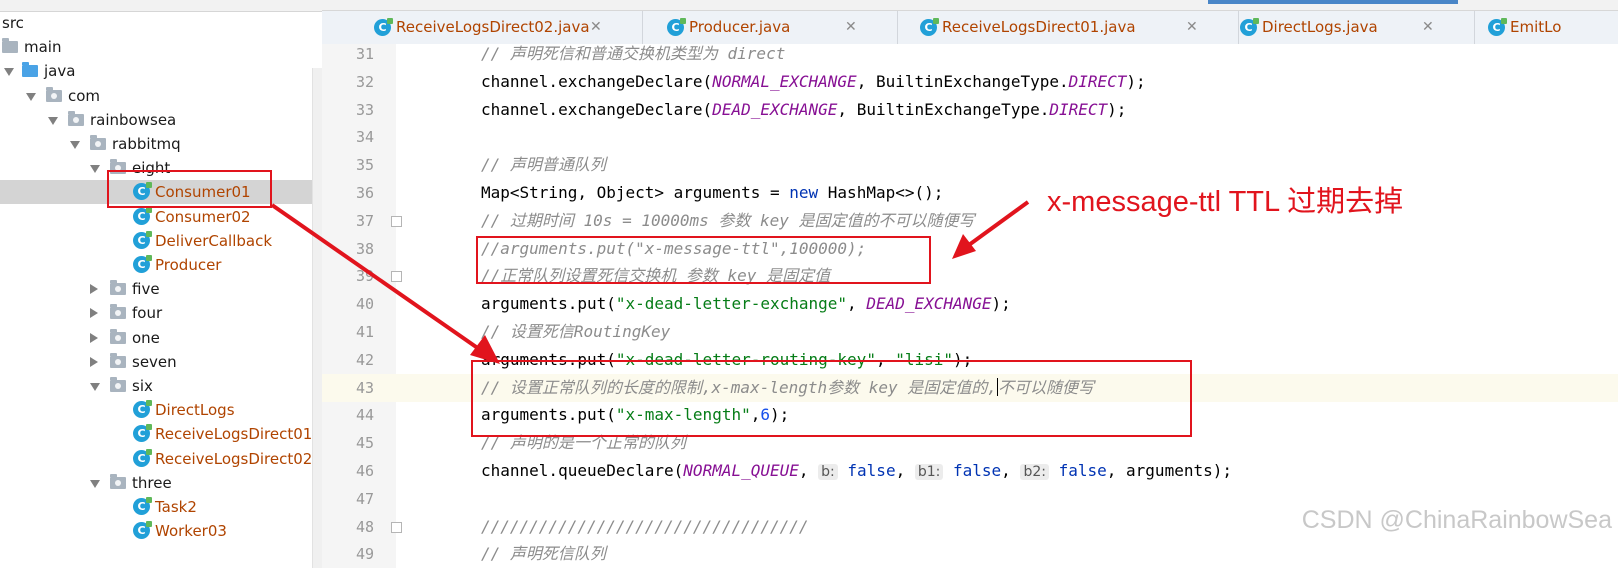 This screenshot has height=568, width=1618. I want to click on line-number: 32, so click(364, 81).